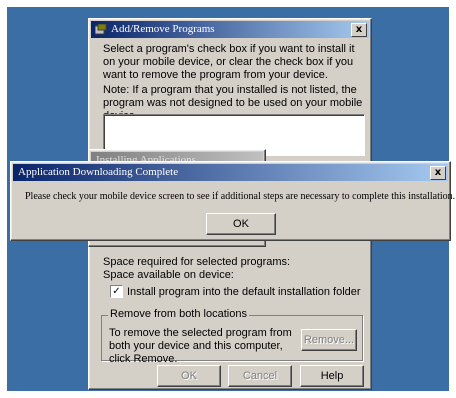 This screenshot has width=456, height=398. I want to click on space-required-label: Space required for selected programs:, so click(197, 262).